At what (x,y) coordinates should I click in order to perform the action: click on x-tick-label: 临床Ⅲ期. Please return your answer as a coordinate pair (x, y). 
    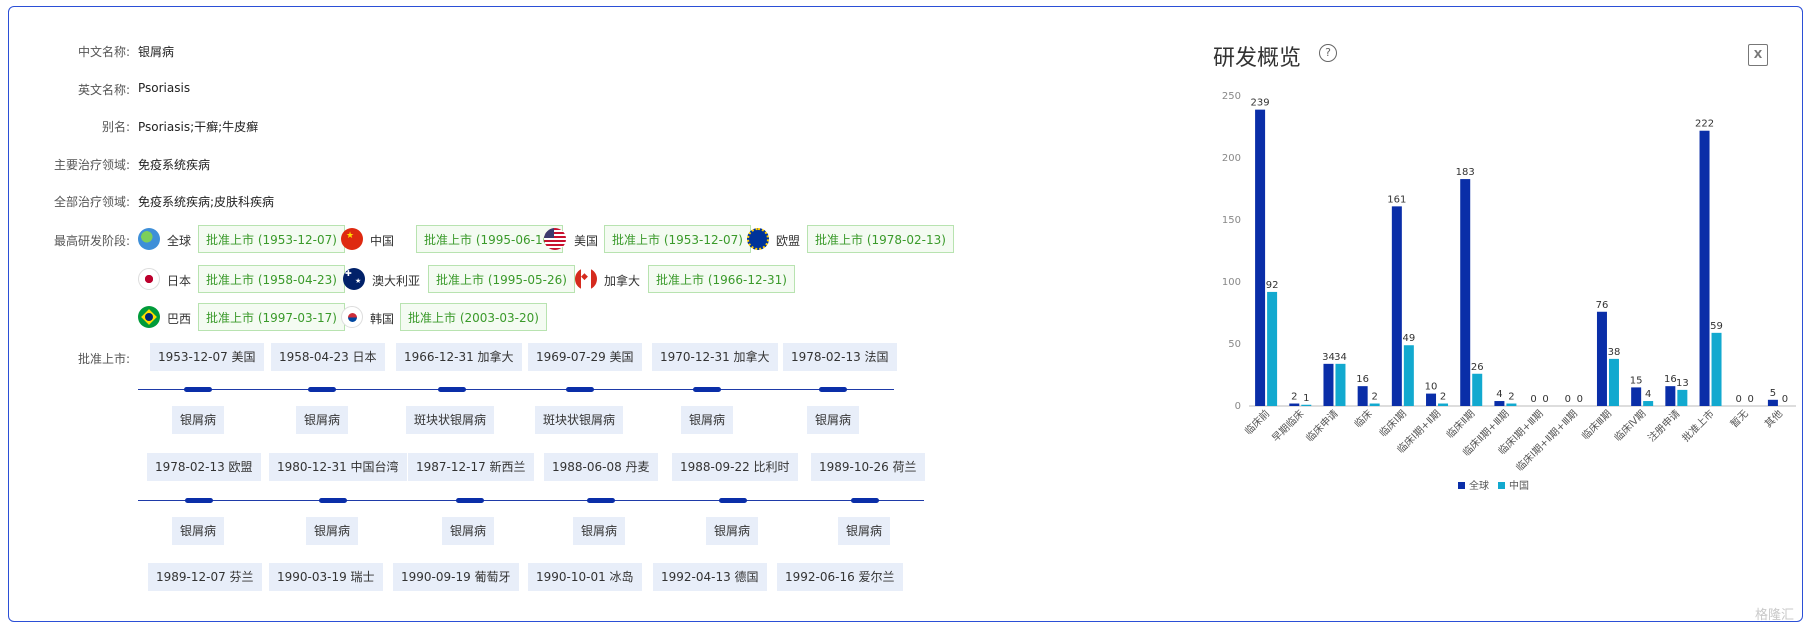
    Looking at the image, I should click on (1596, 424).